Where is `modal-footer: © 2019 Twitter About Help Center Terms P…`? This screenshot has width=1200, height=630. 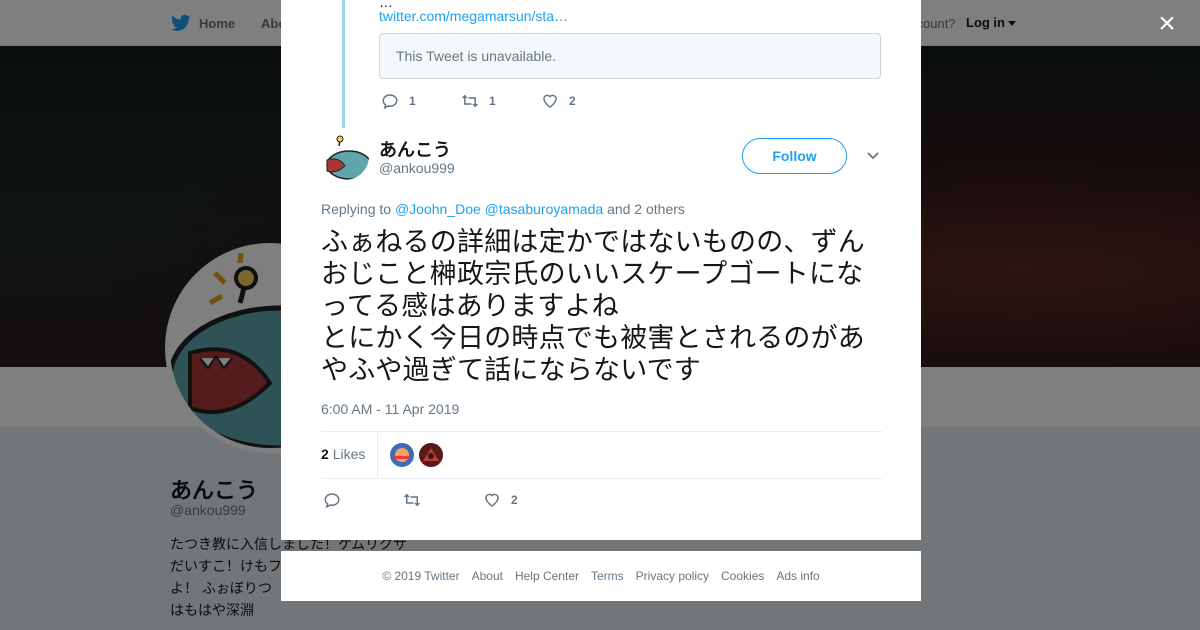
modal-footer: © 2019 Twitter About Help Center Terms P… is located at coordinates (601, 576).